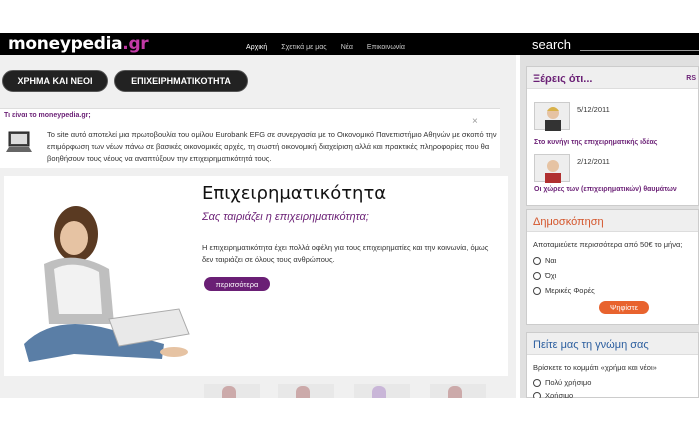 The image size is (699, 430). I want to click on woman-laptop-image, so click(107, 284).